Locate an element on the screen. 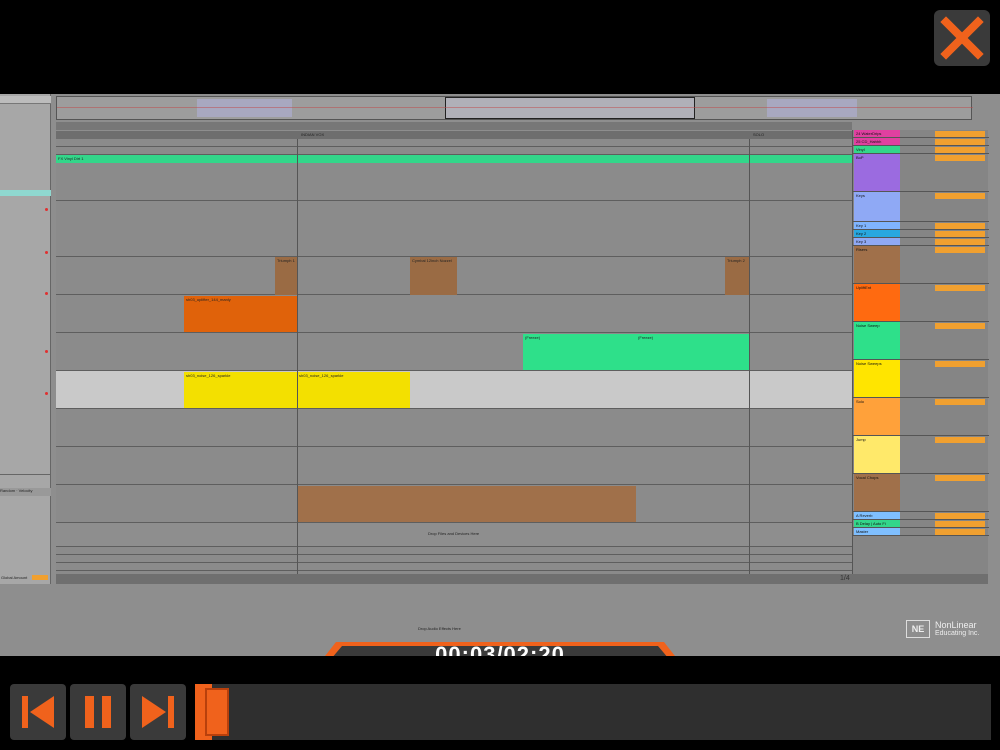 Image resolution: width=1000 pixels, height=750 pixels. lane-bop is located at coordinates (454, 182).